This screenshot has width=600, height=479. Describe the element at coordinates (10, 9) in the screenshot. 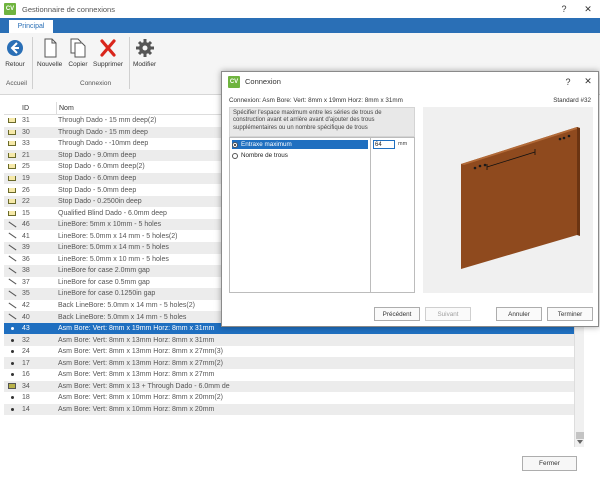

I see `app-logo-icon: CV` at that location.